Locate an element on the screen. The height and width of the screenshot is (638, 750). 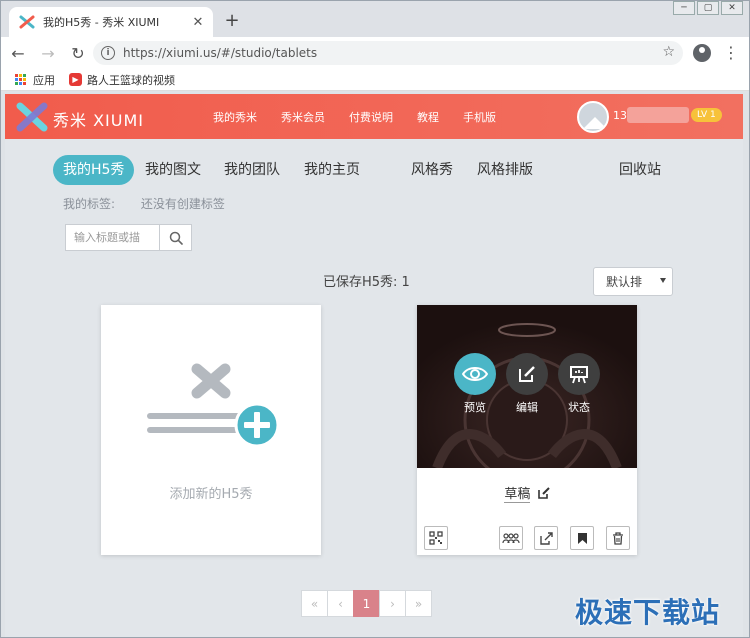
back-icon: ← is located at coordinates (18, 53).